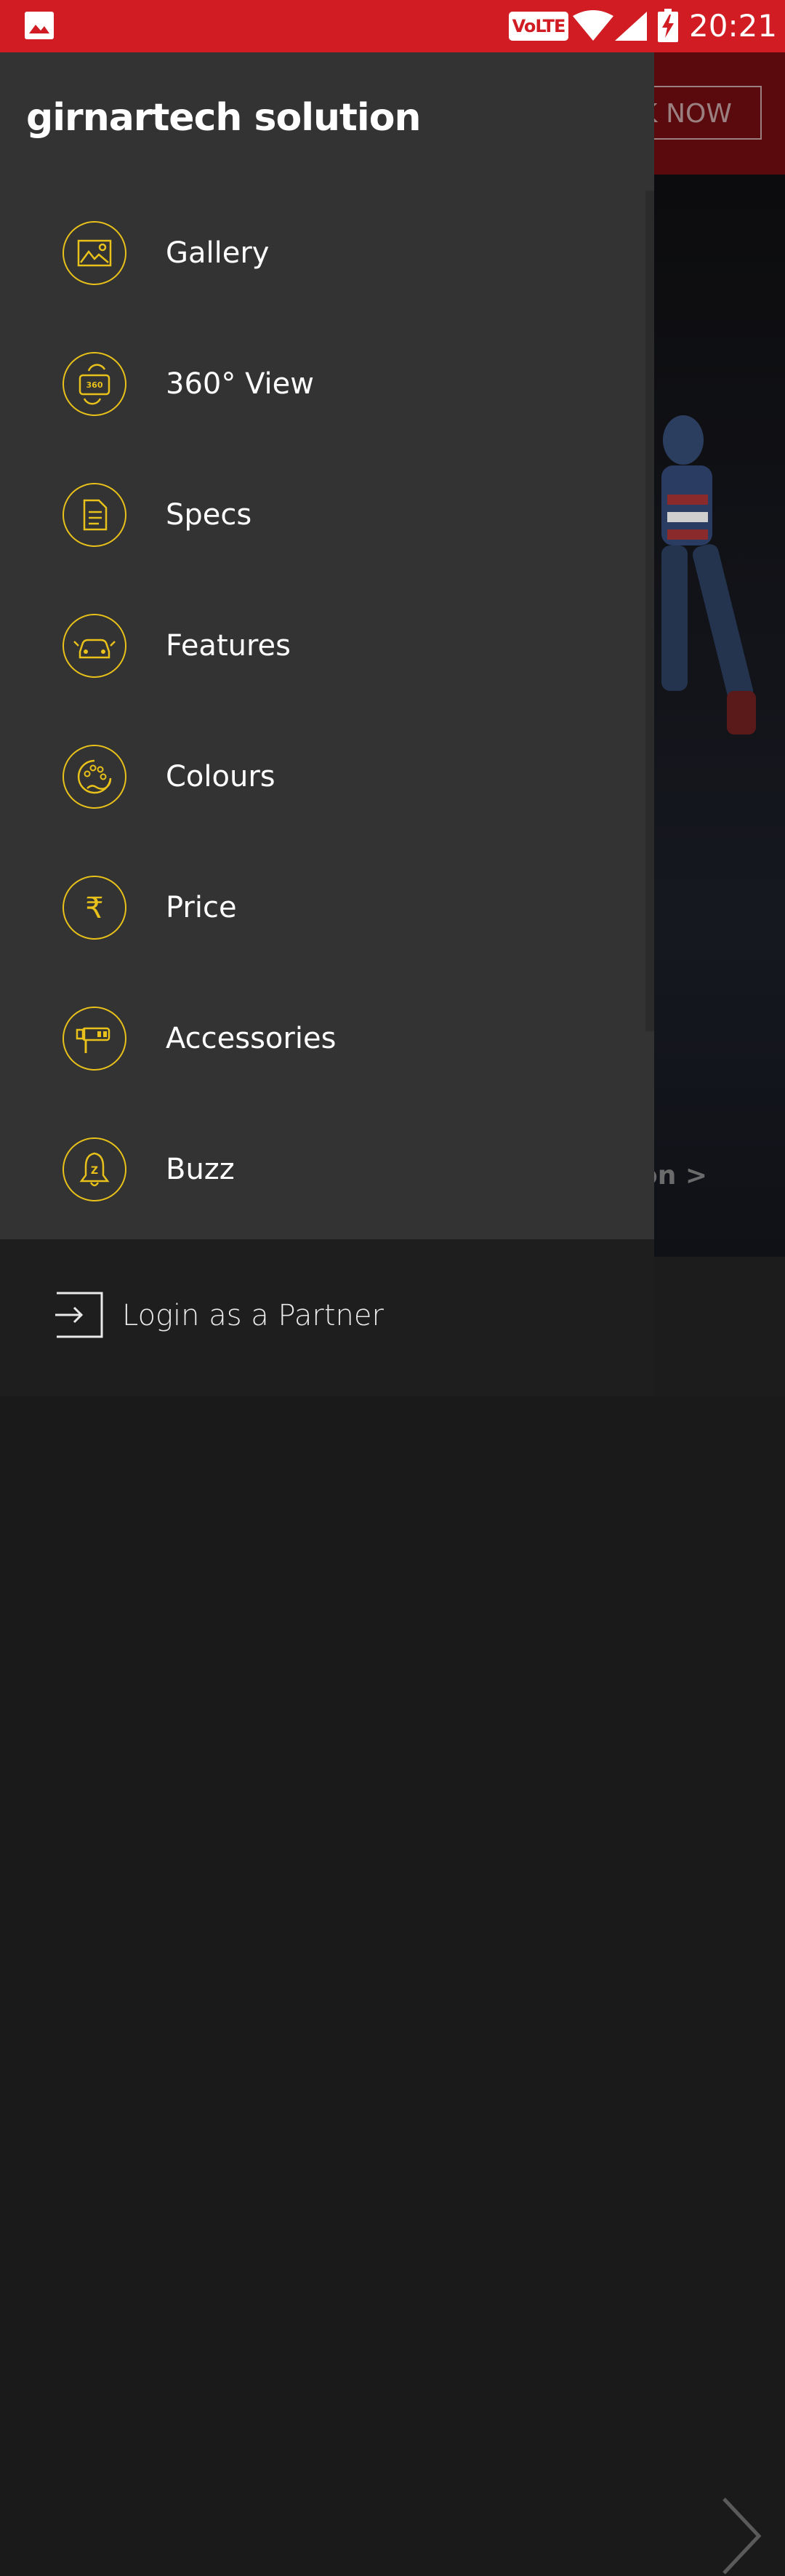 The width and height of the screenshot is (785, 2576). What do you see at coordinates (200, 1169) in the screenshot?
I see `menu-item-label: Buzz` at bounding box center [200, 1169].